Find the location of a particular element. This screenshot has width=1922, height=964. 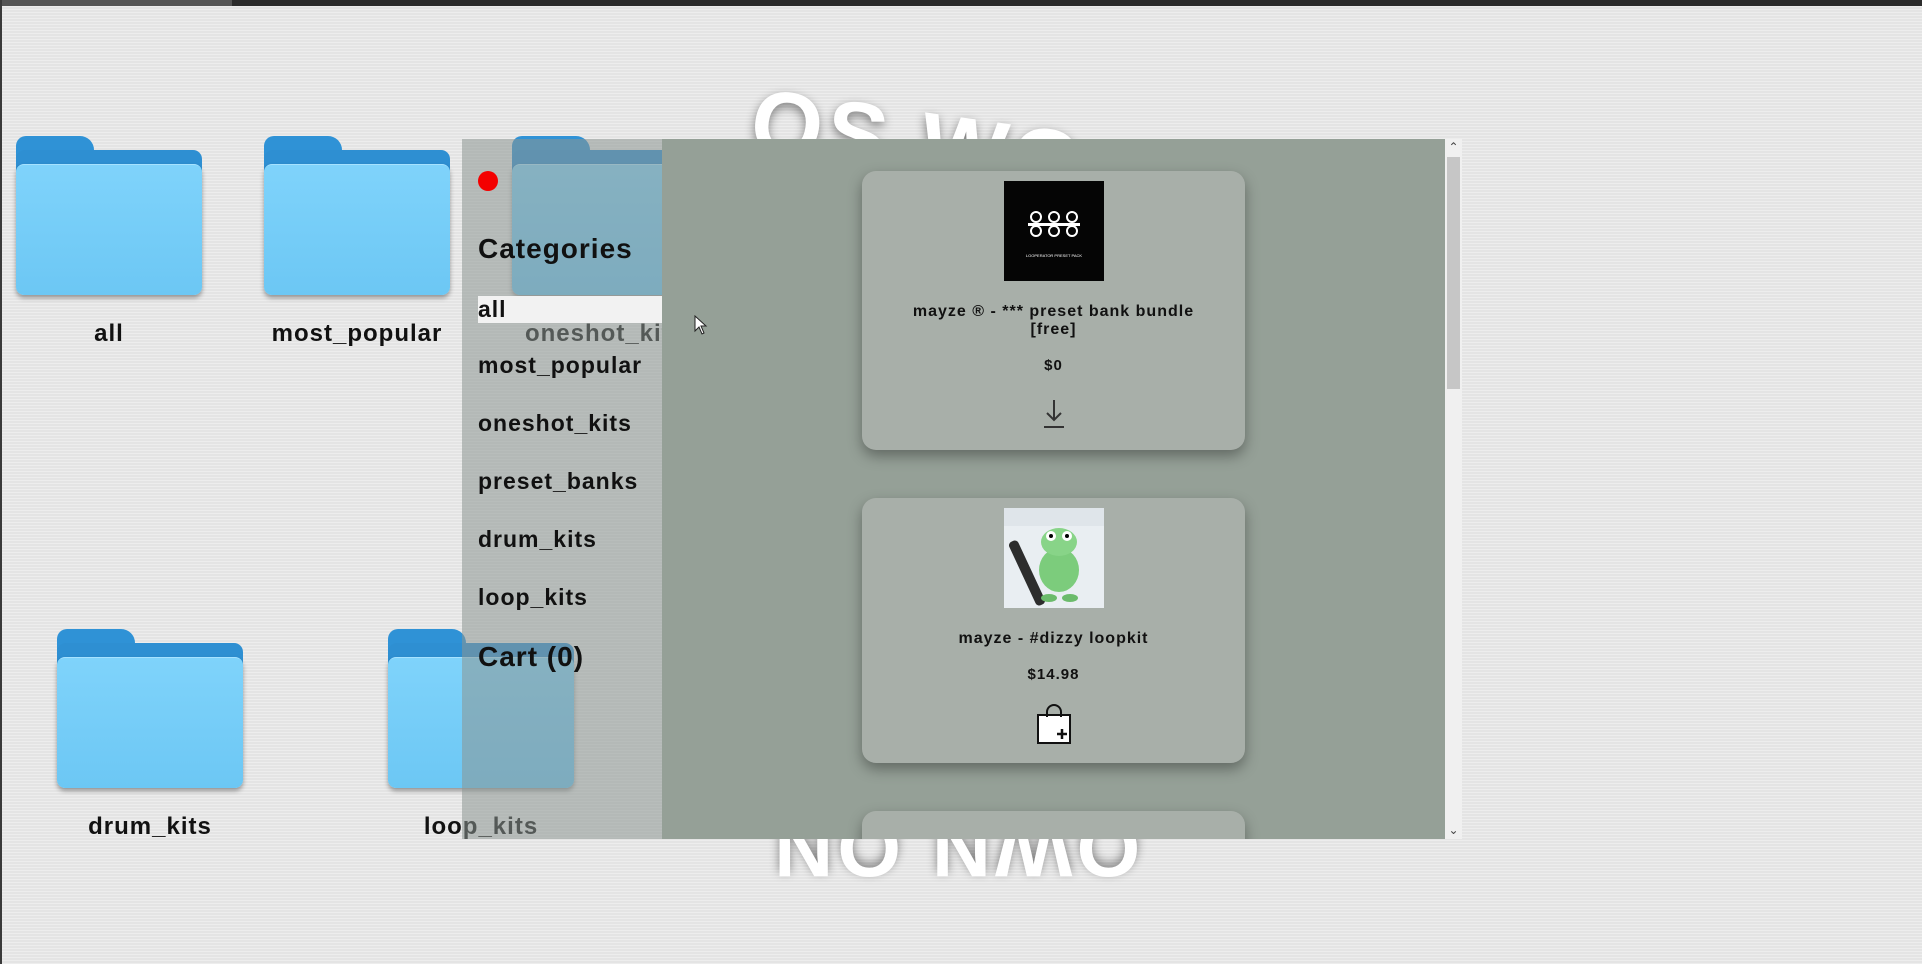

scroll-down-icon: ⌄ is located at coordinates (1453, 830).